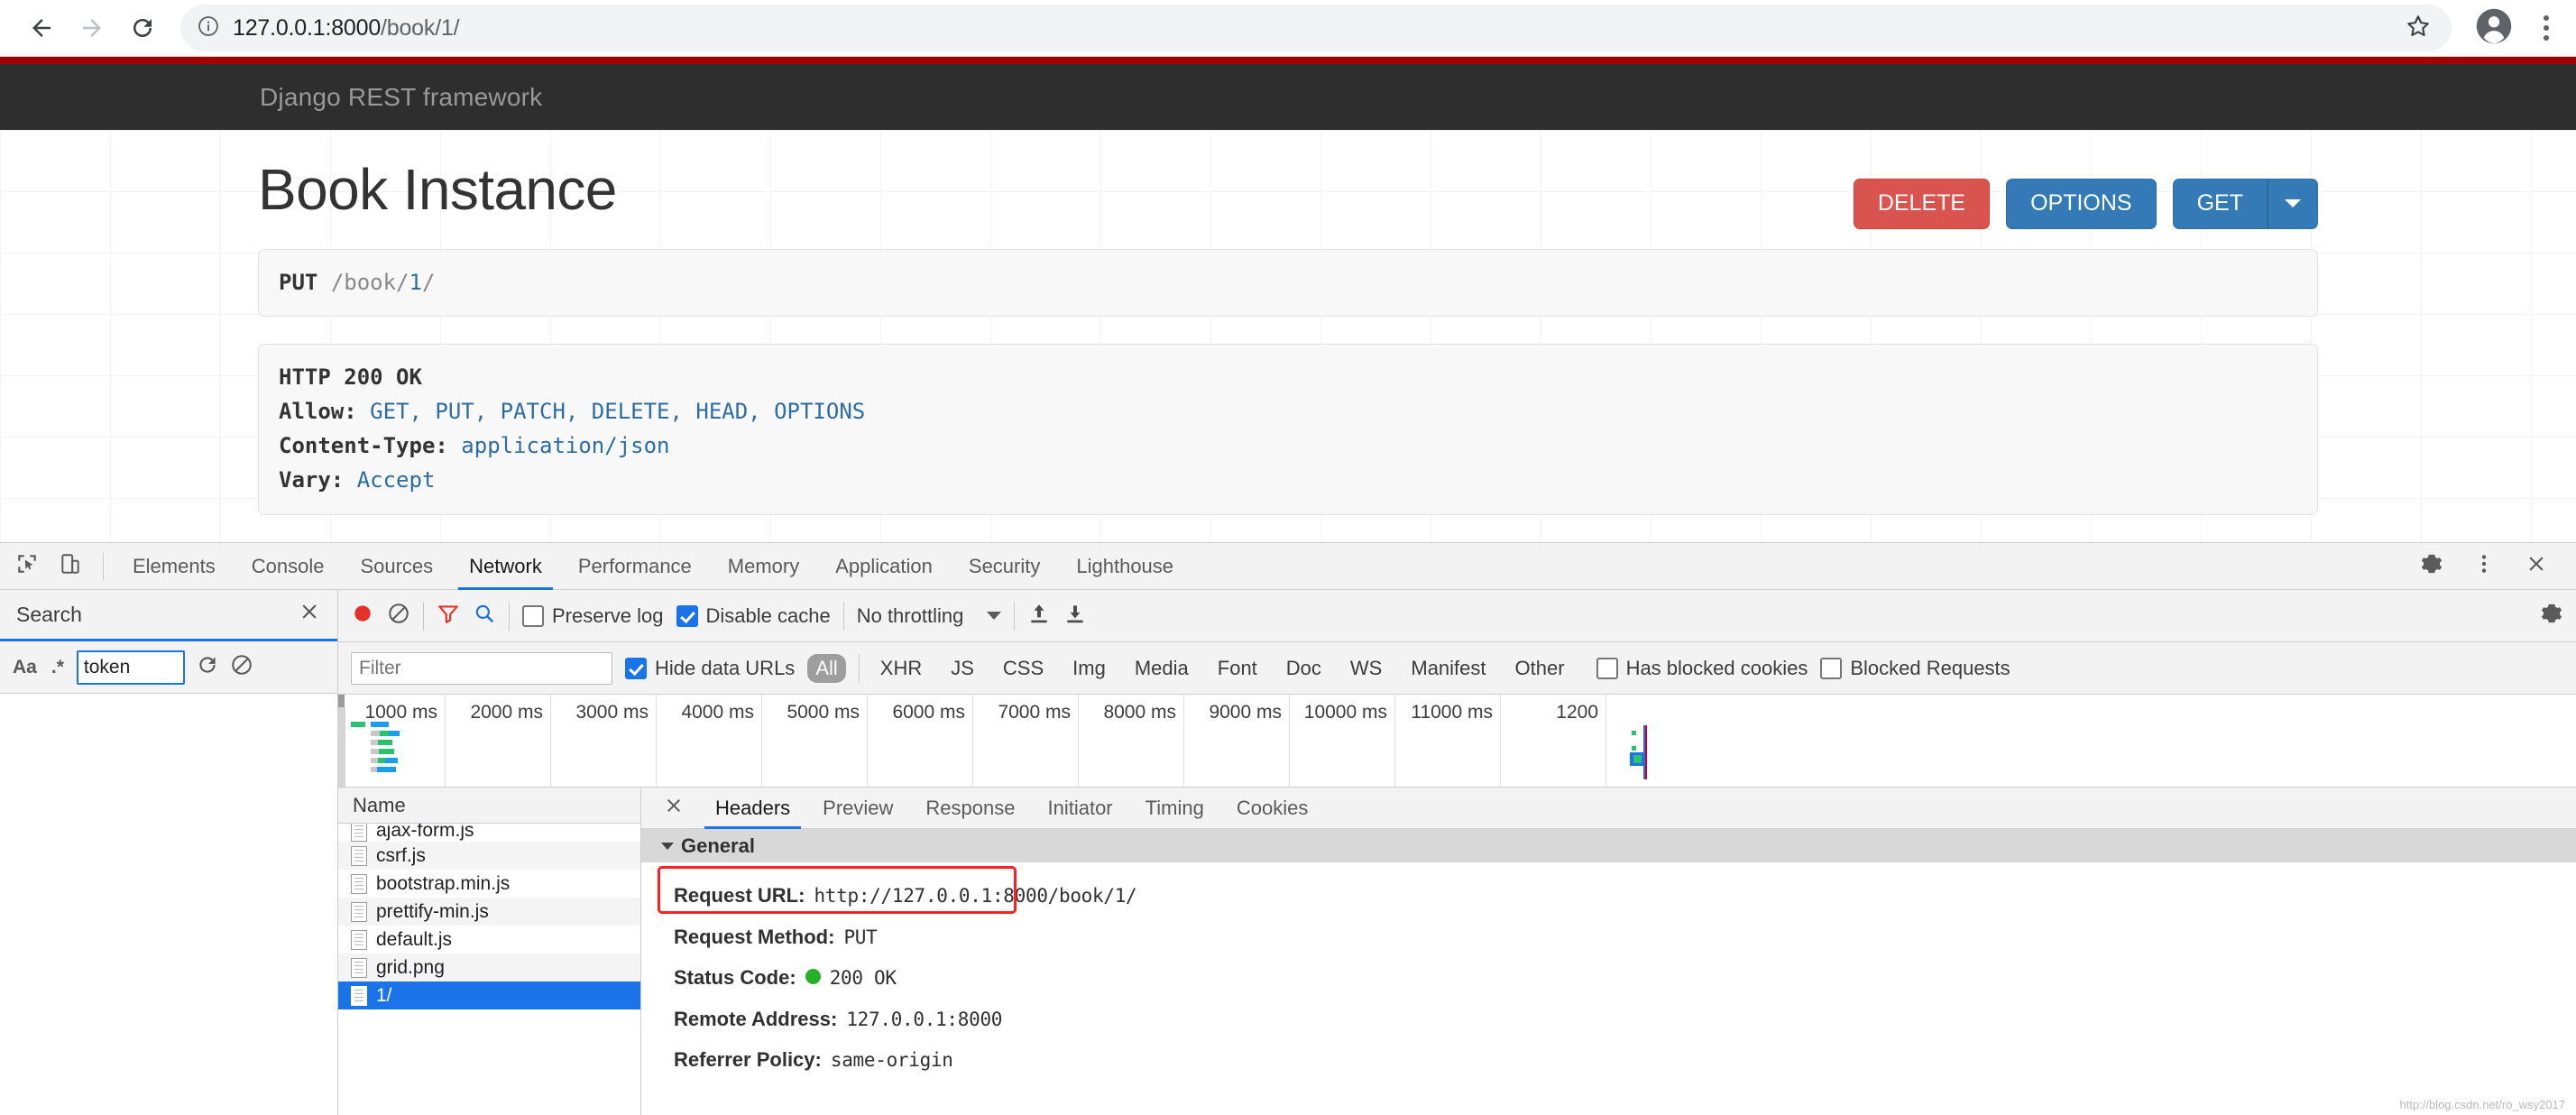 This screenshot has height=1115, width=2576. What do you see at coordinates (930, 616) in the screenshot?
I see `throttling-select: No throttling` at bounding box center [930, 616].